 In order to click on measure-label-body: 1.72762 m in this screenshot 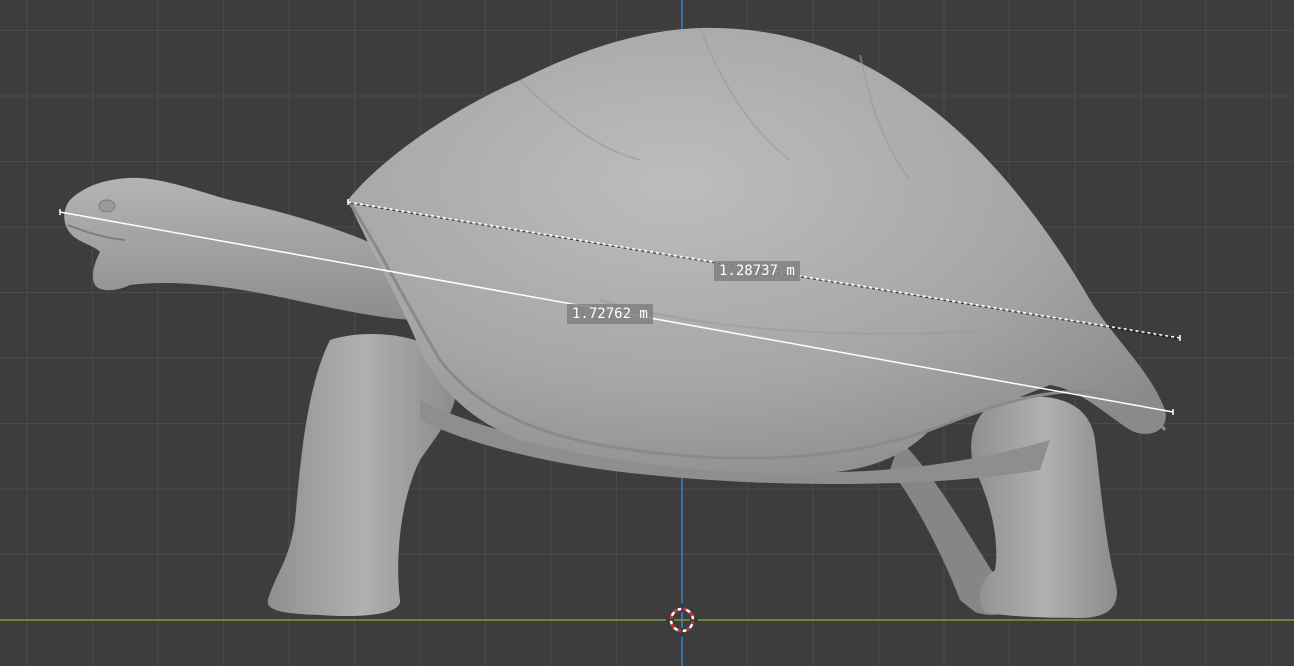, I will do `click(610, 314)`.